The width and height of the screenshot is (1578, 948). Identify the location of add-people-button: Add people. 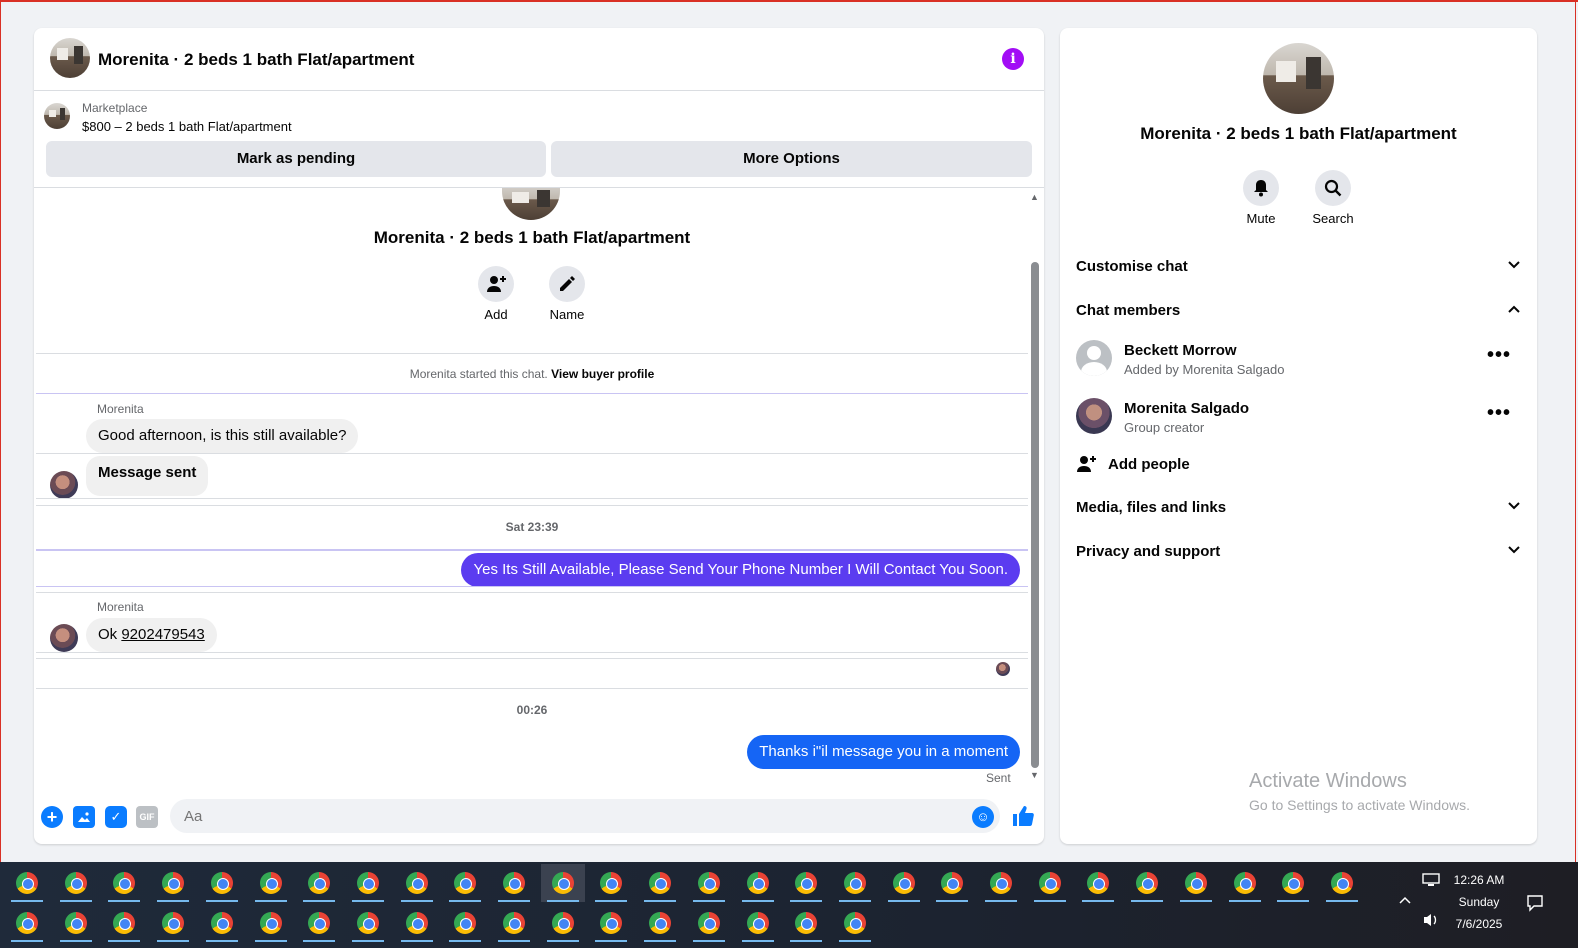
(1298, 466).